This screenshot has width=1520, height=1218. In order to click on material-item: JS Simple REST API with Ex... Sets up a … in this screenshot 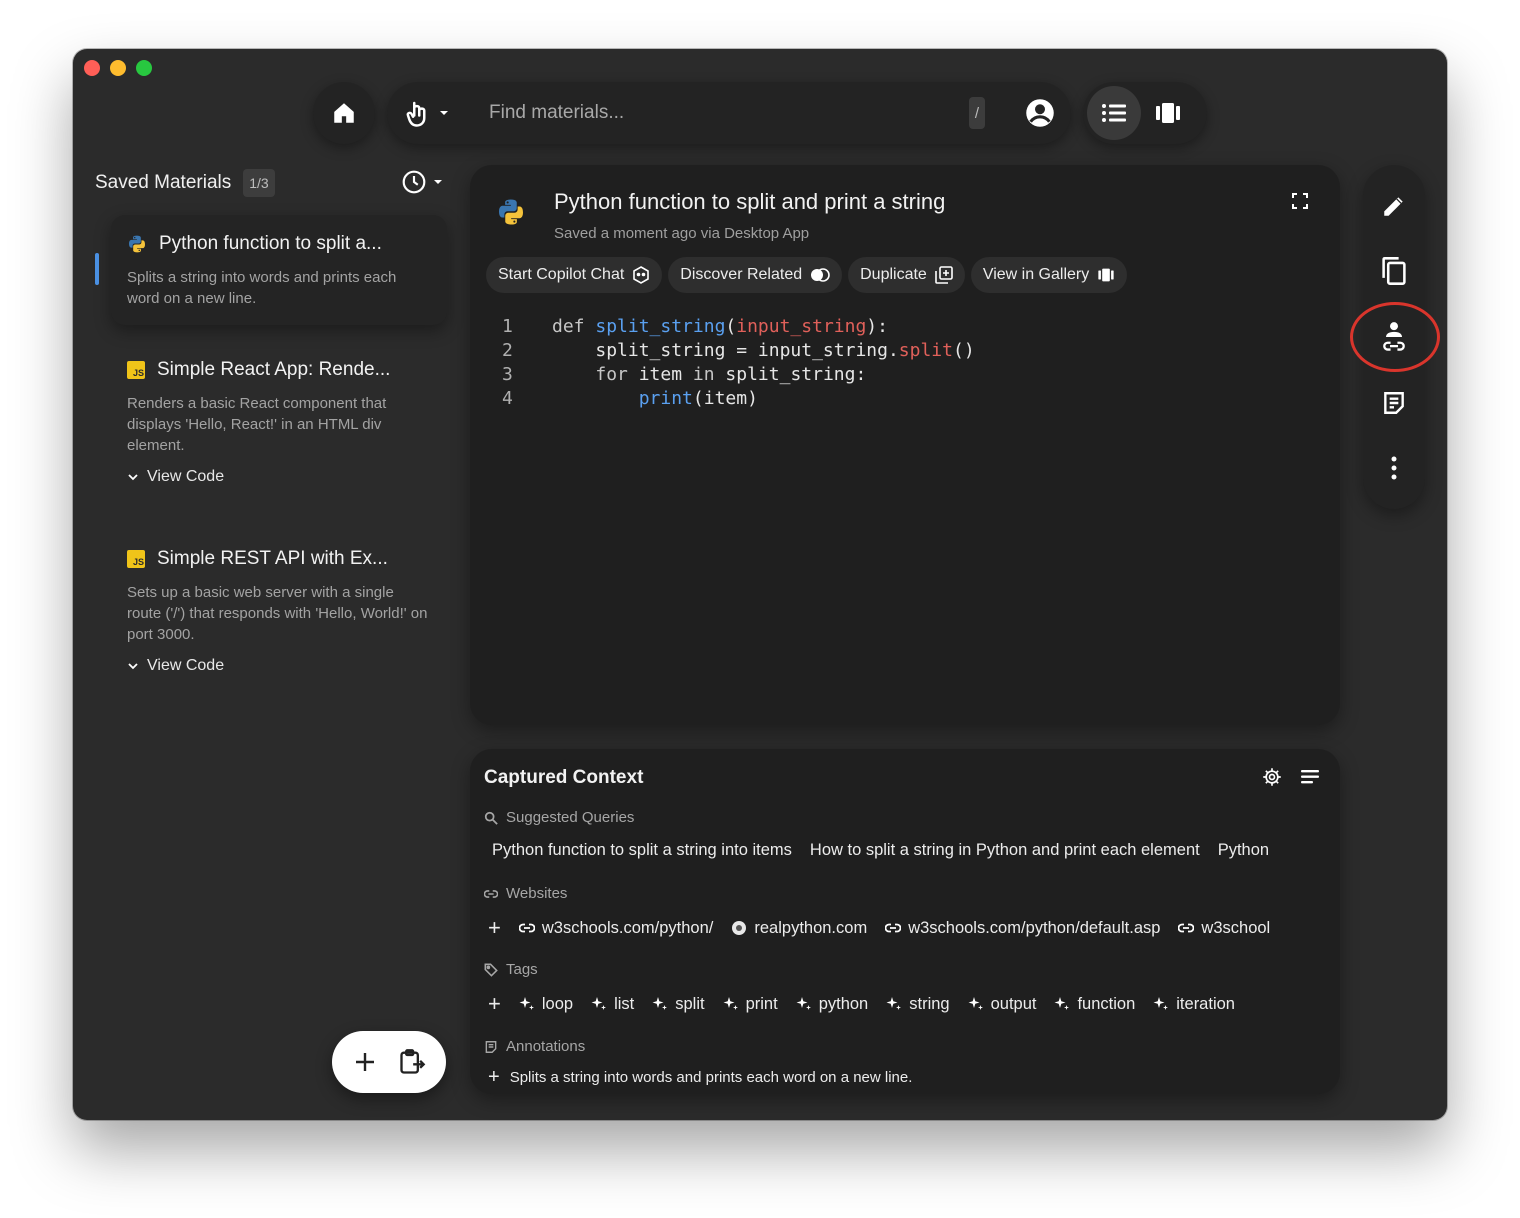, I will do `click(271, 610)`.